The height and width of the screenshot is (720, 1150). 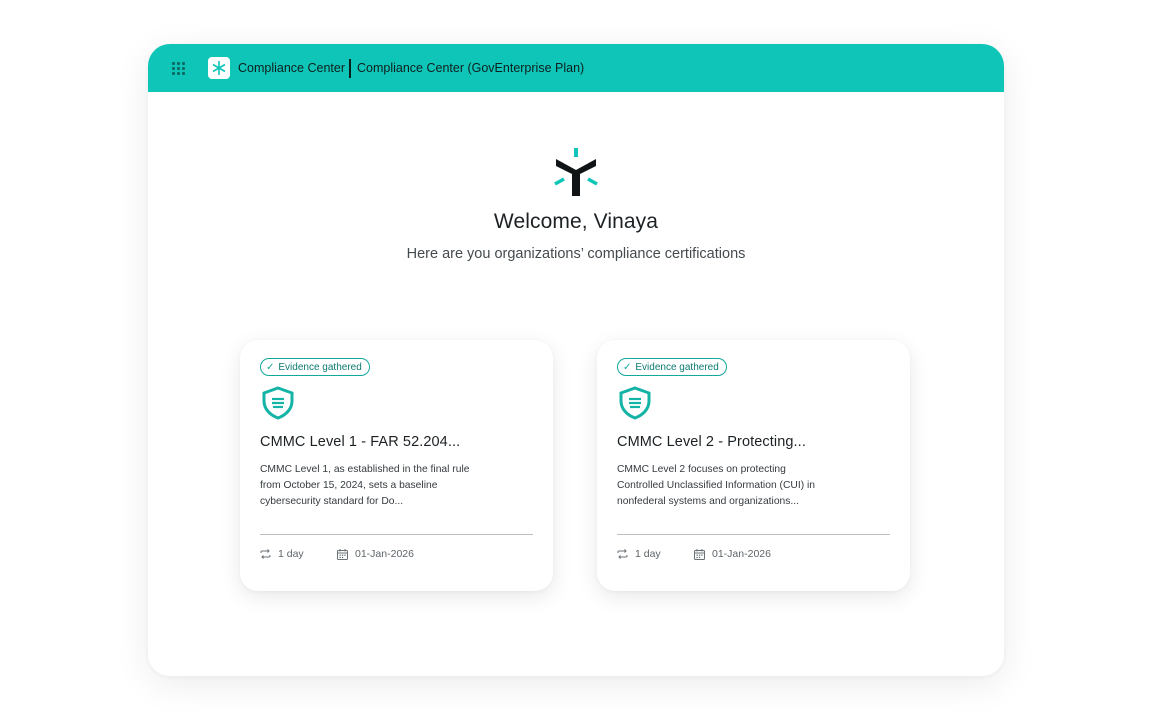 What do you see at coordinates (576, 221) in the screenshot?
I see `welcome-heading: Welcome, Vinaya` at bounding box center [576, 221].